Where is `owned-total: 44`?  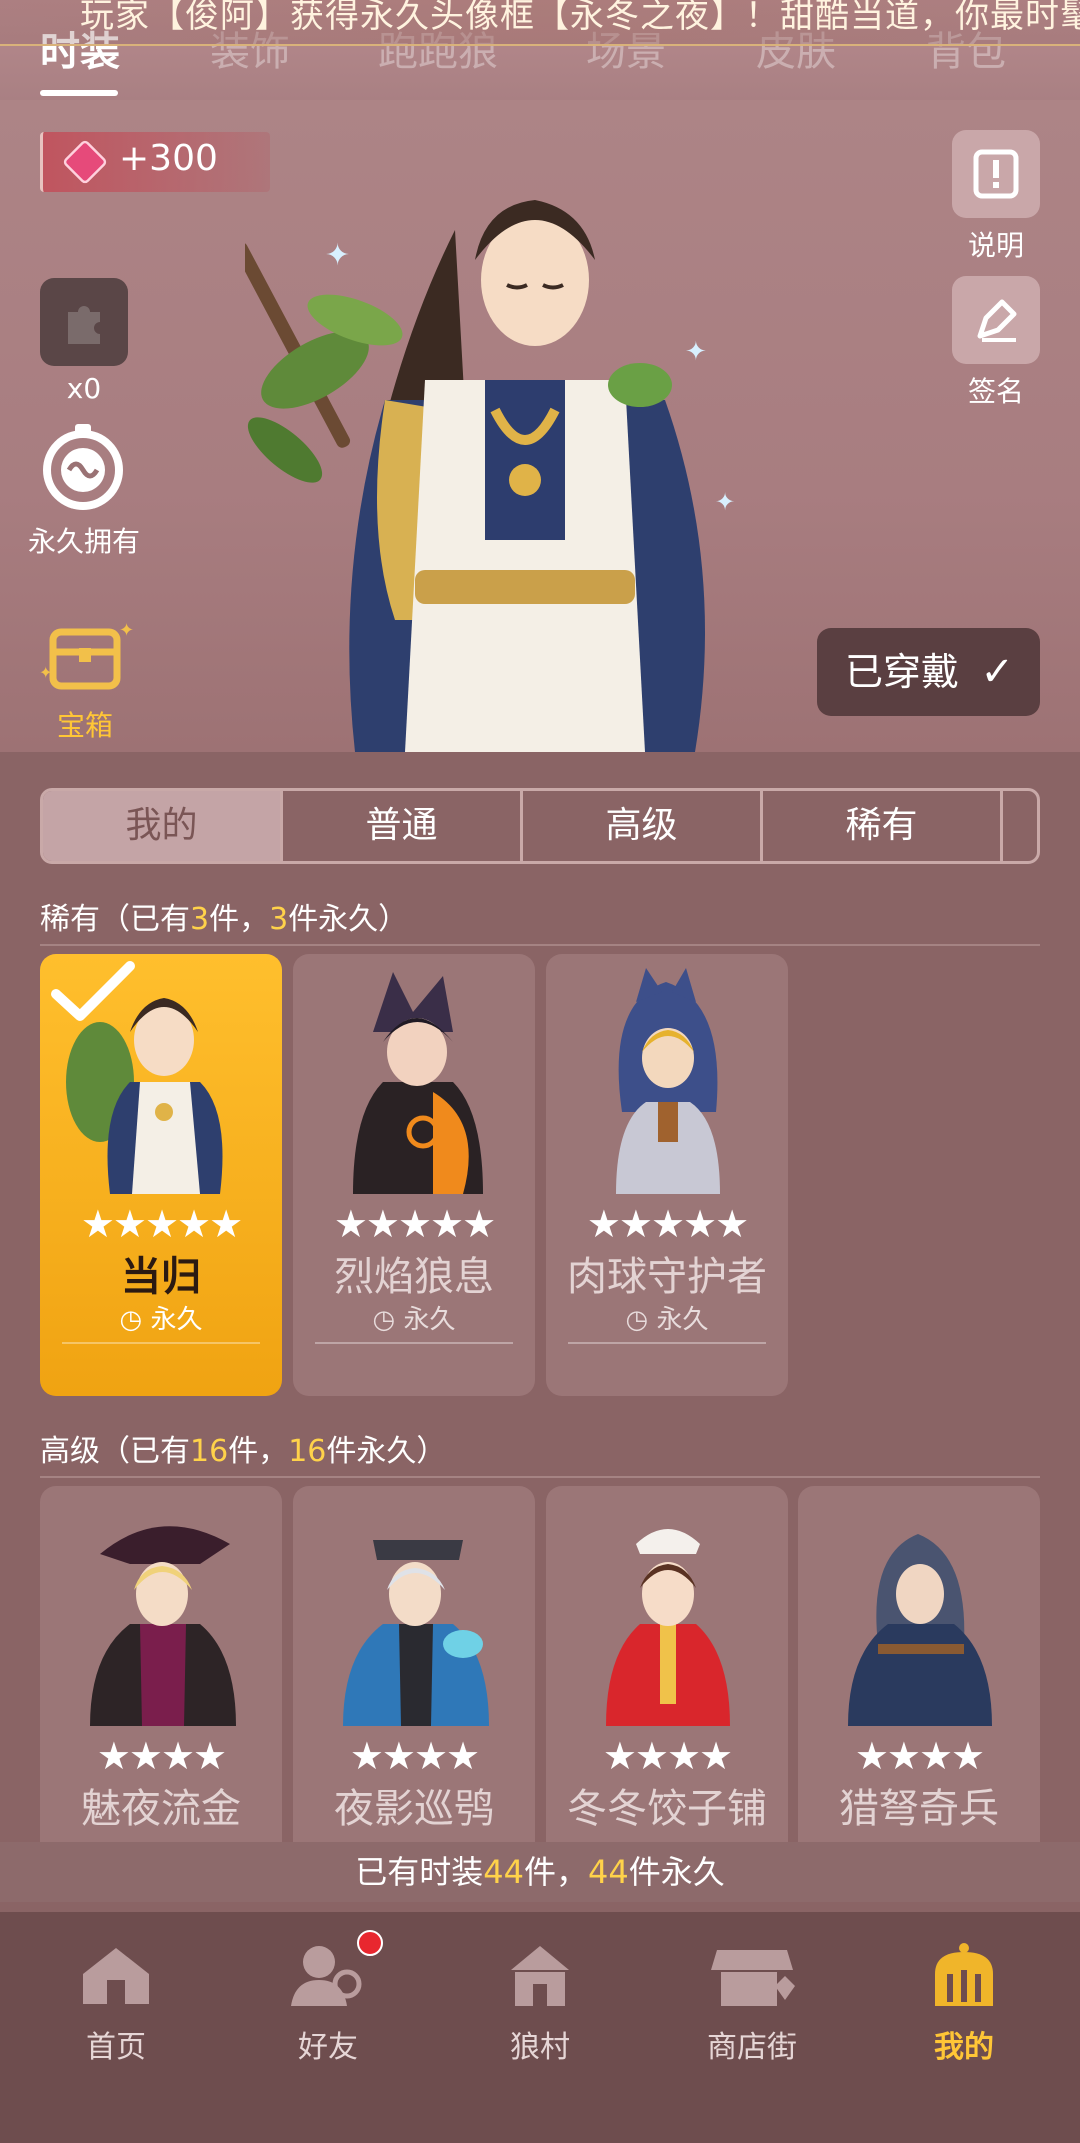
owned-total: 44 is located at coordinates (503, 1872).